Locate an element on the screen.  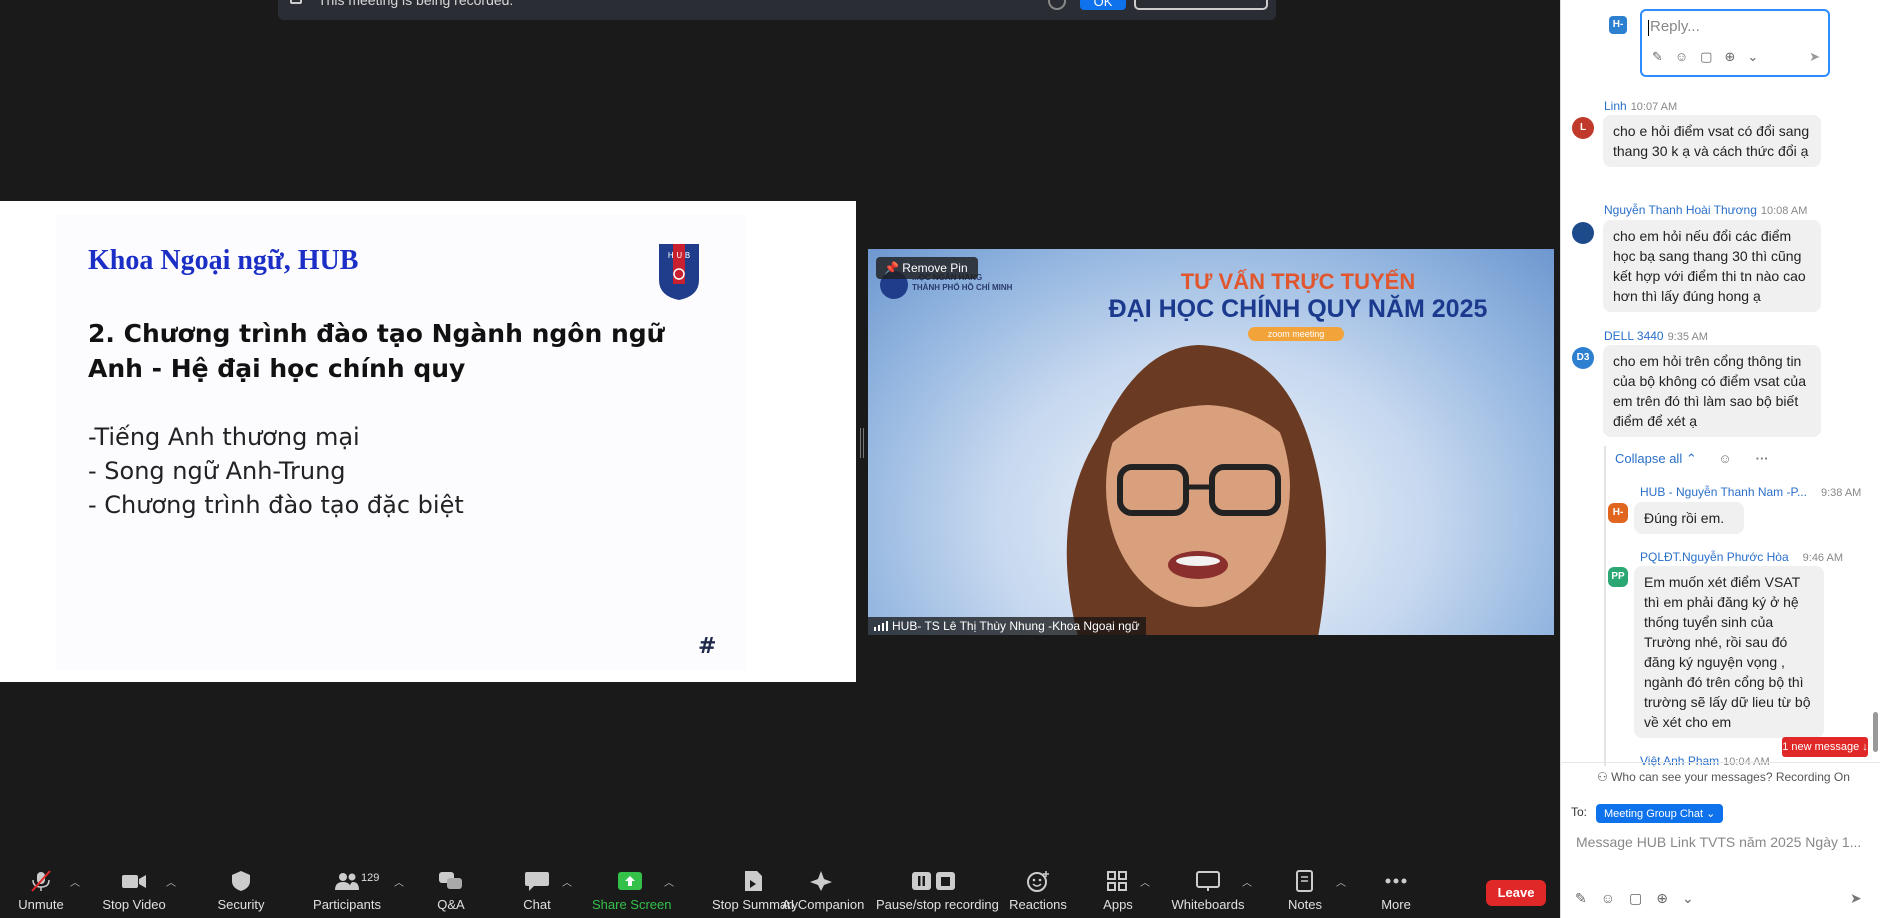
security-button: Security is located at coordinates (241, 888).